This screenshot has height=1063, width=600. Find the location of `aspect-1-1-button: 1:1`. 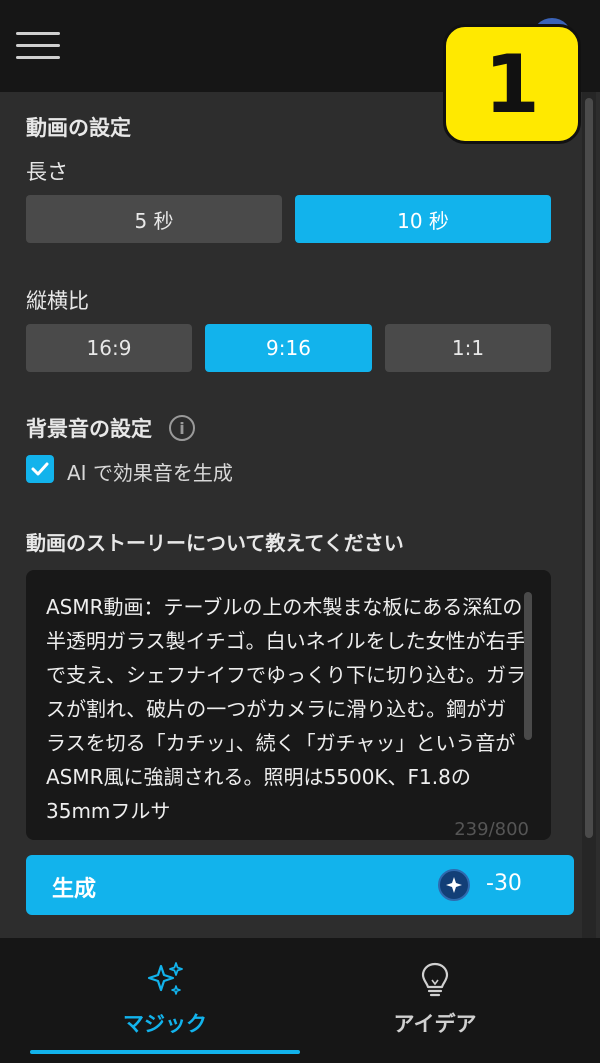

aspect-1-1-button: 1:1 is located at coordinates (468, 348).